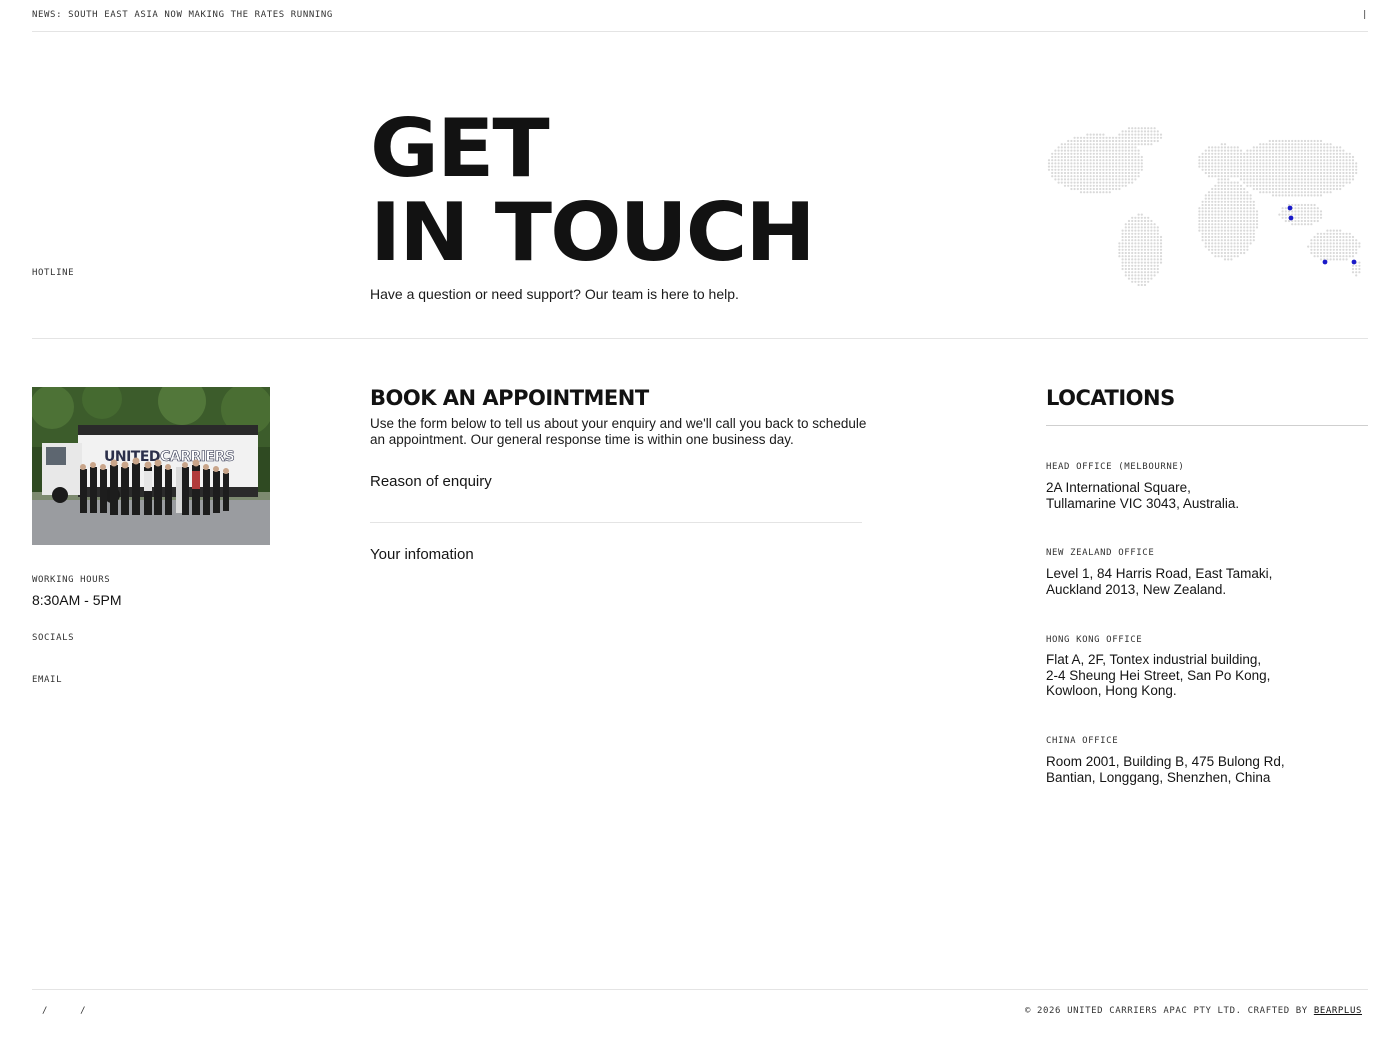 The height and width of the screenshot is (1050, 1400). What do you see at coordinates (431, 481) in the screenshot?
I see `reason-of-enquiry-field: Reason of enquiry` at bounding box center [431, 481].